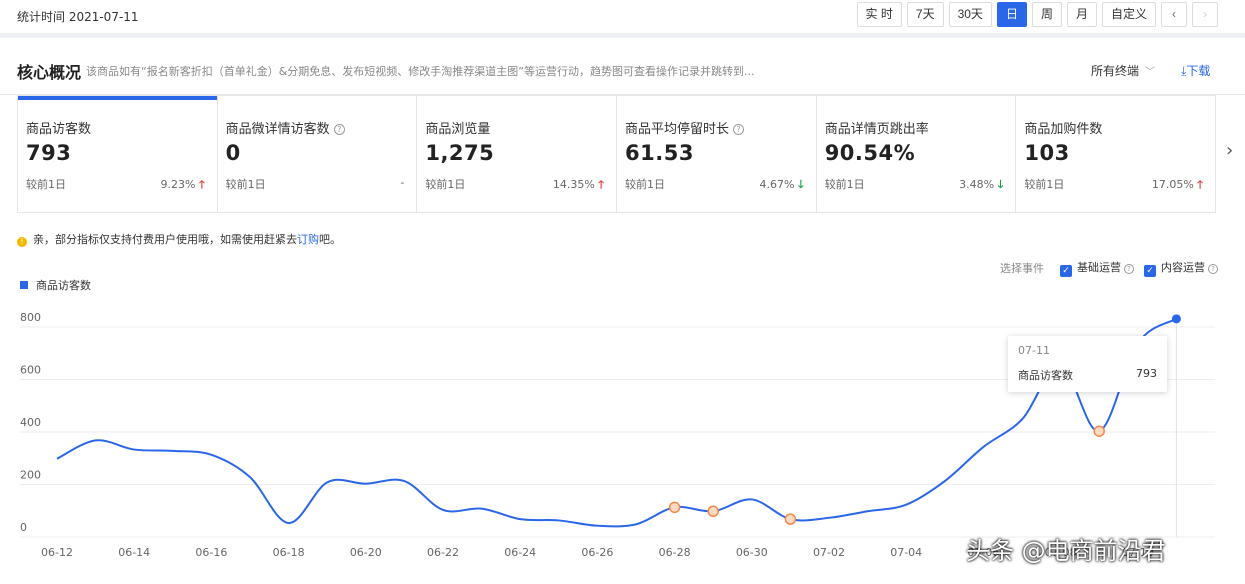 Image resolution: width=1245 pixels, height=584 pixels. I want to click on y-tick-label: 0, so click(23, 527).